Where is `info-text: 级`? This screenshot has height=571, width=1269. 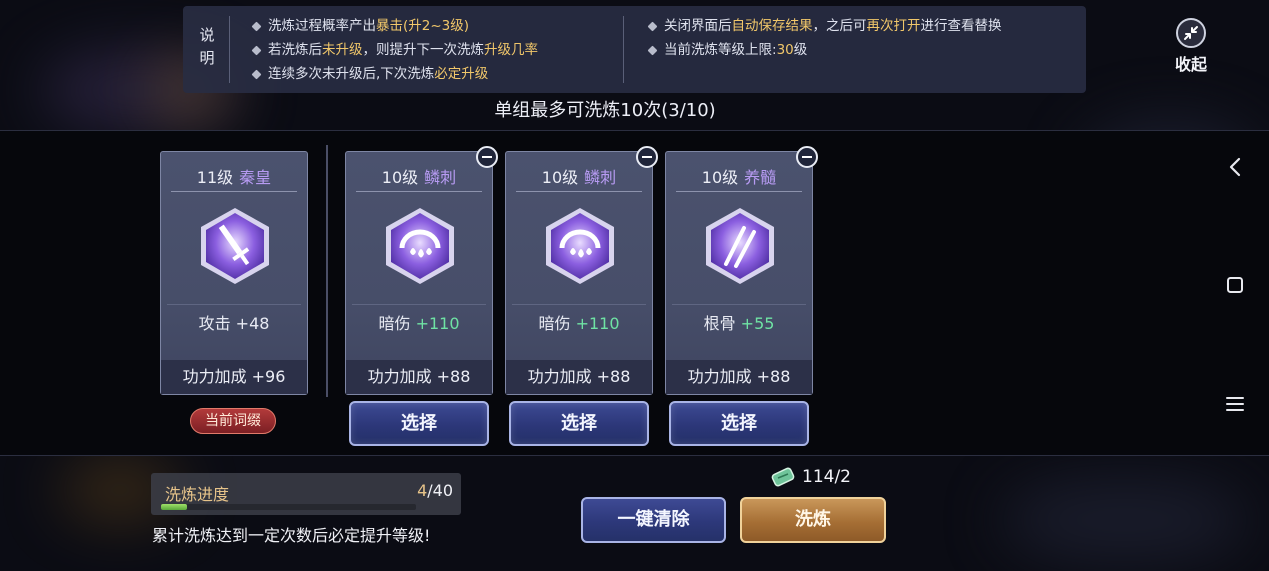
info-text: 级 is located at coordinates (800, 50).